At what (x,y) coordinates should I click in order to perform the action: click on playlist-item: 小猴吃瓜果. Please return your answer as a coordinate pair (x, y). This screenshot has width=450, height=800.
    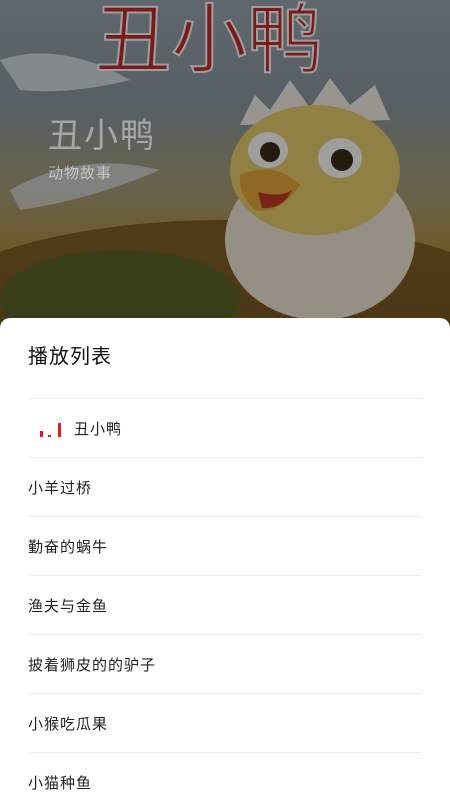
    Looking at the image, I should click on (225, 722).